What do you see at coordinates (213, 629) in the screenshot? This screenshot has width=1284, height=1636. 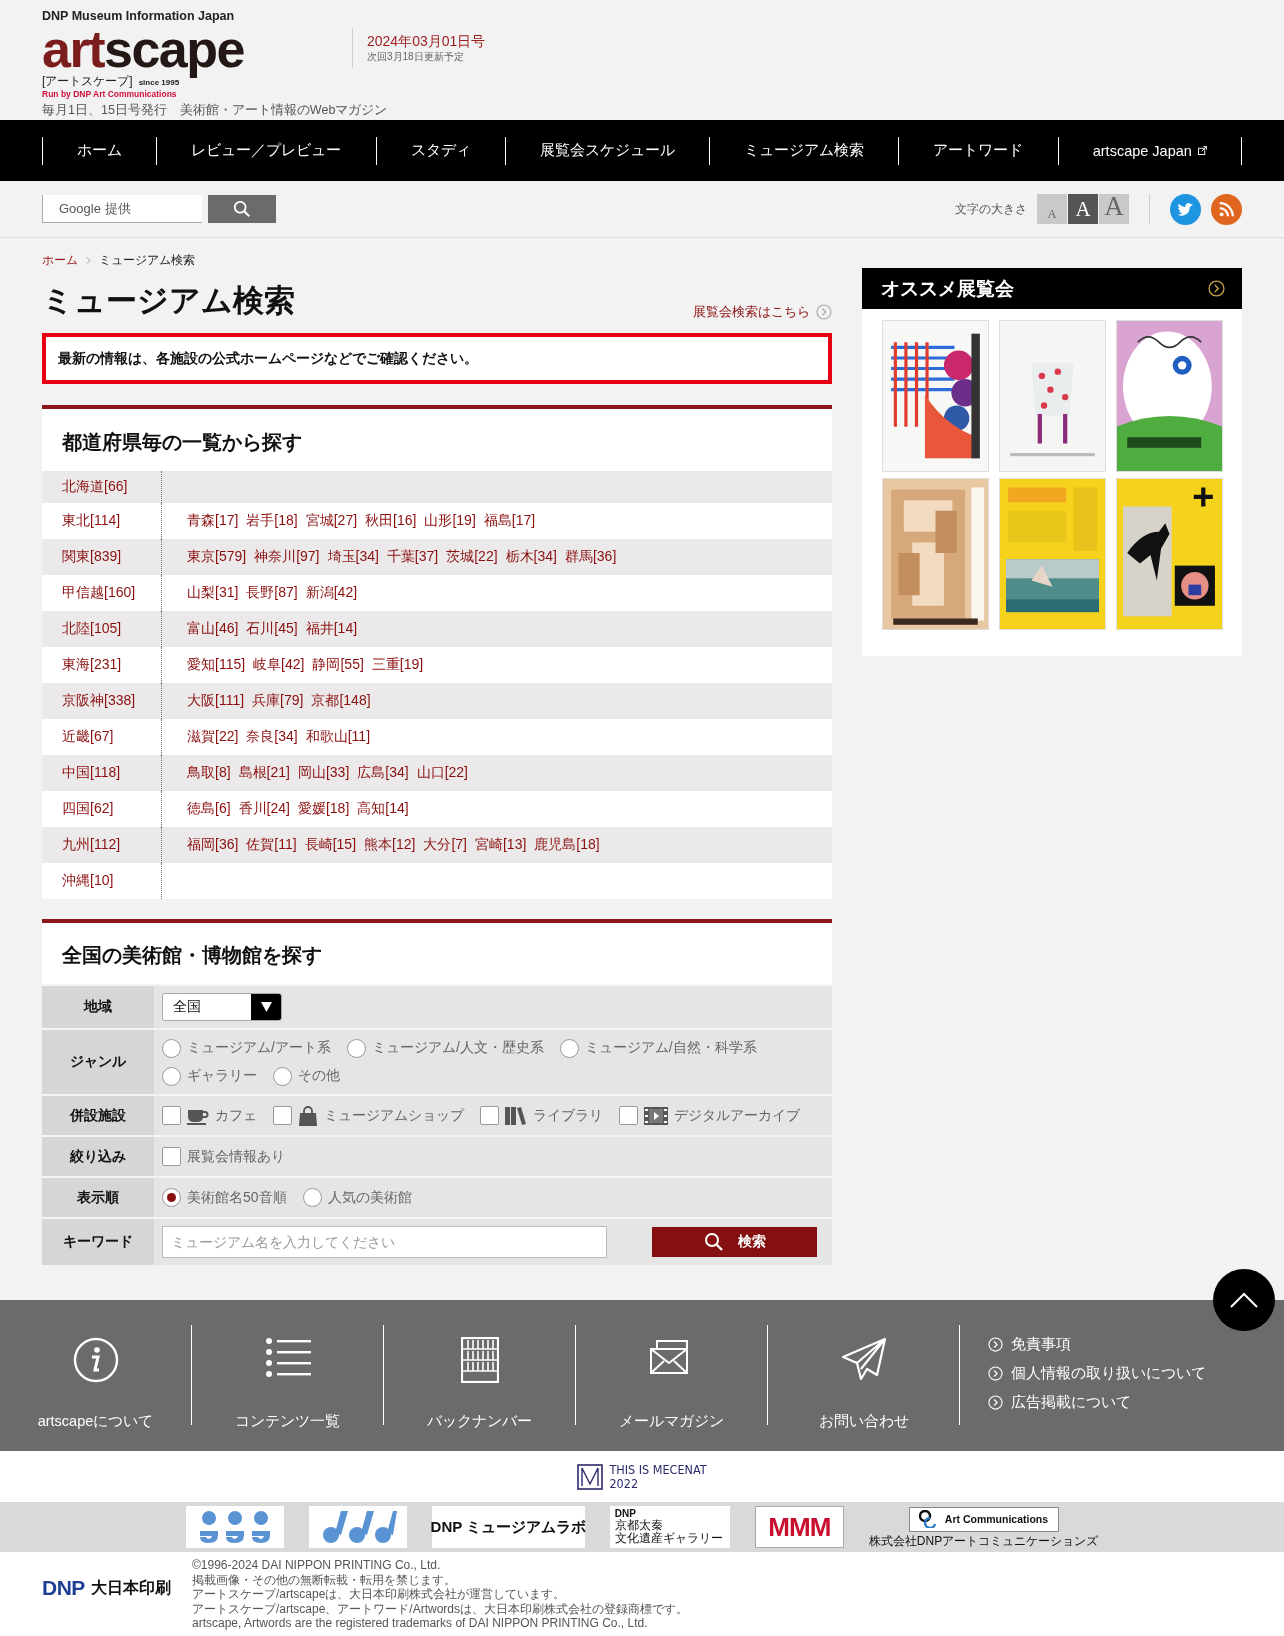 I see `prefecture-link: 富山[46]` at bounding box center [213, 629].